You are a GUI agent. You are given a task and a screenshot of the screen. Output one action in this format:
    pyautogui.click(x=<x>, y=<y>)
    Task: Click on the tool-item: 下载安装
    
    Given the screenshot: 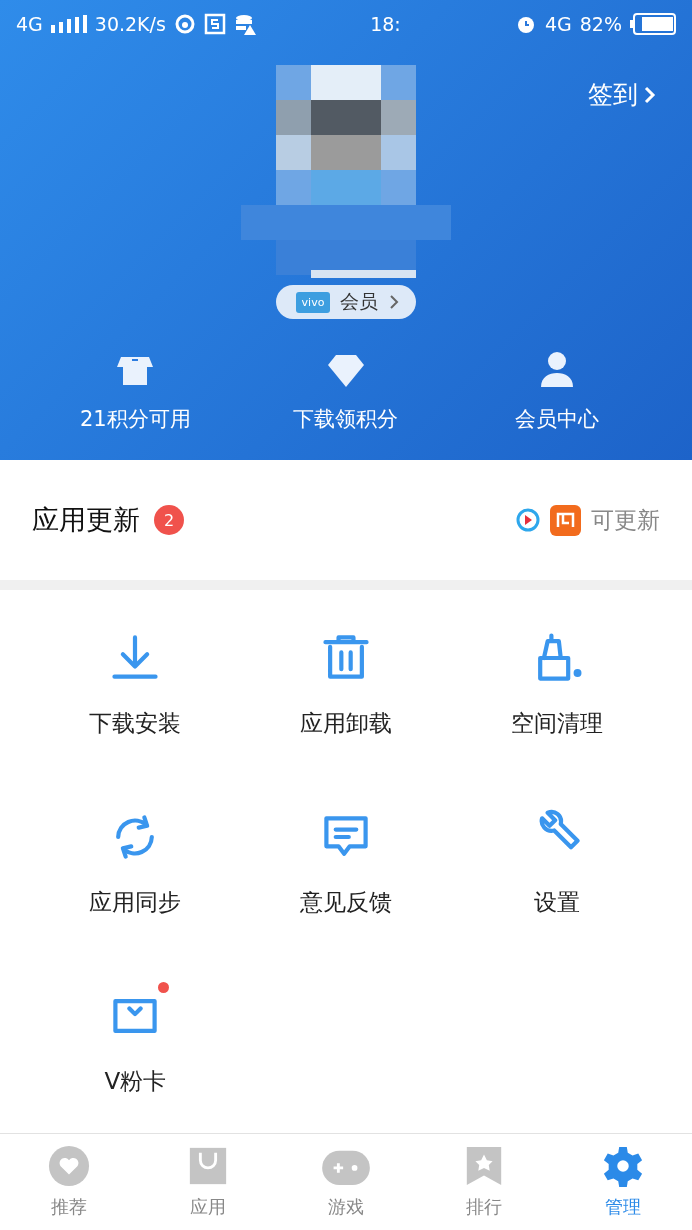 What is the action you would take?
    pyautogui.click(x=135, y=680)
    